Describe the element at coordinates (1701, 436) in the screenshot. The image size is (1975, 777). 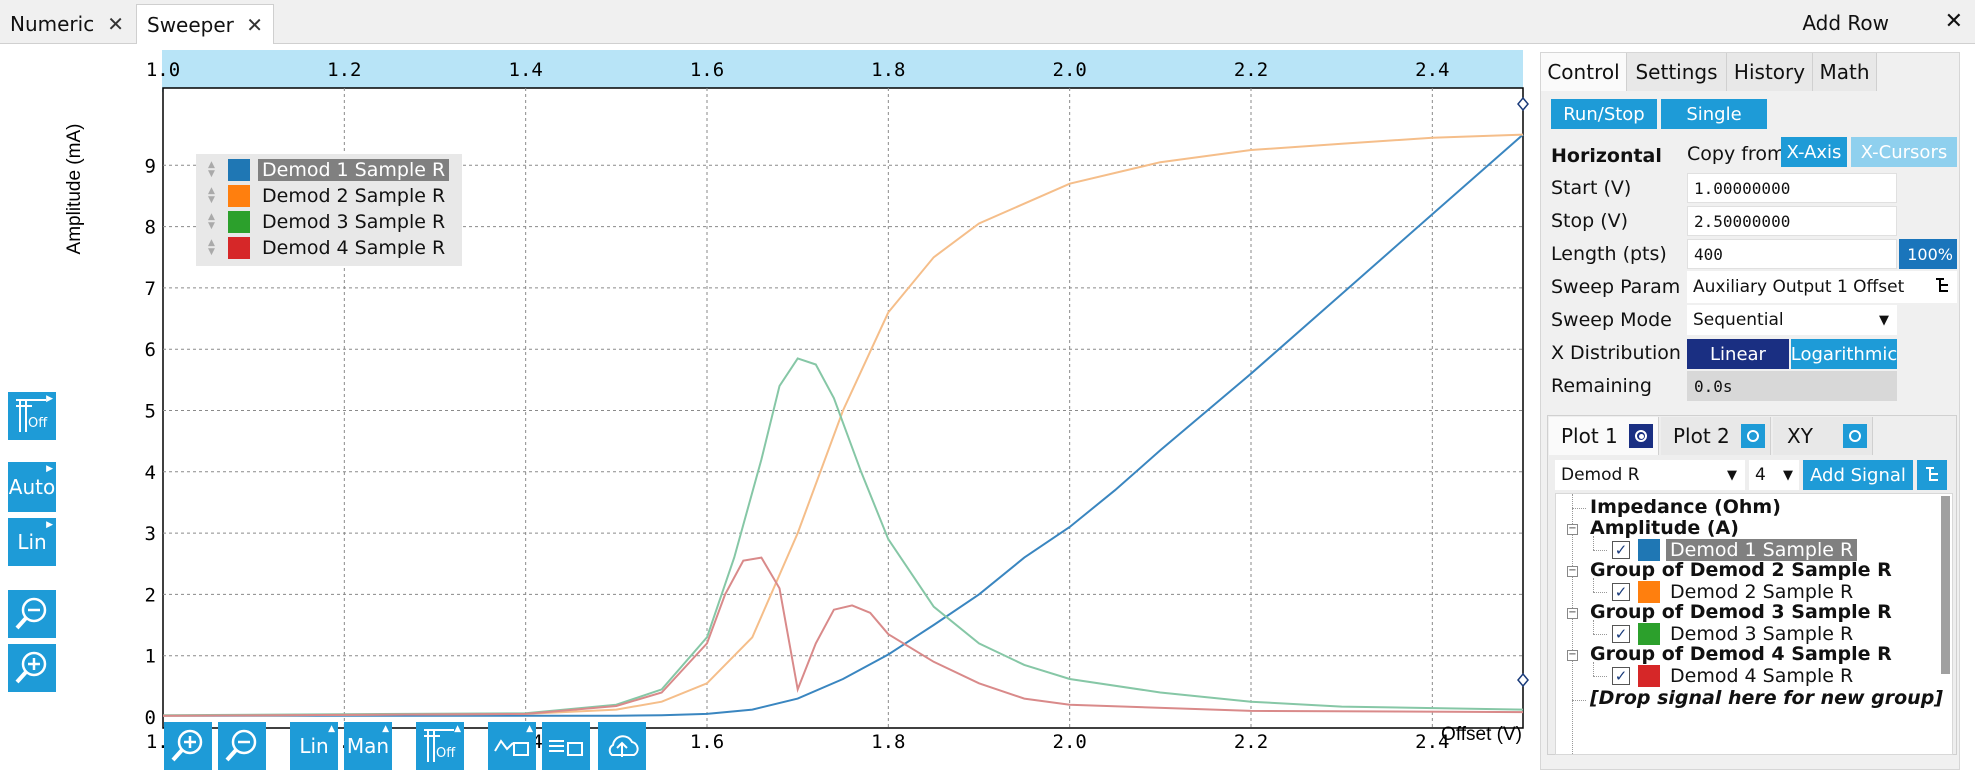
I see `plot-2-label: Plot 2` at that location.